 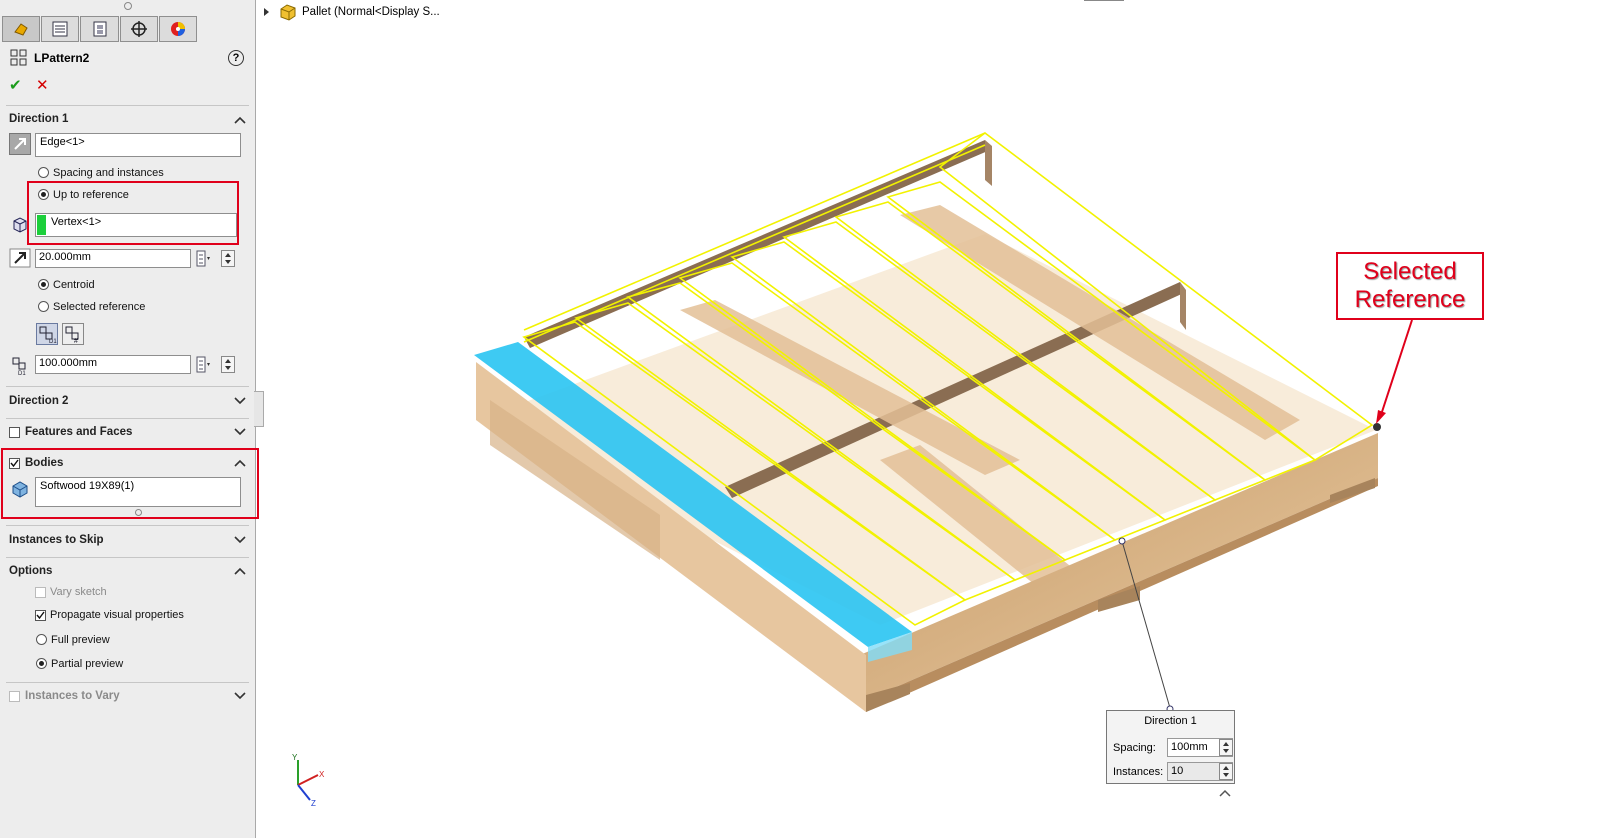 What do you see at coordinates (113, 364) in the screenshot?
I see `spacing-distance-input: 100.000mm` at bounding box center [113, 364].